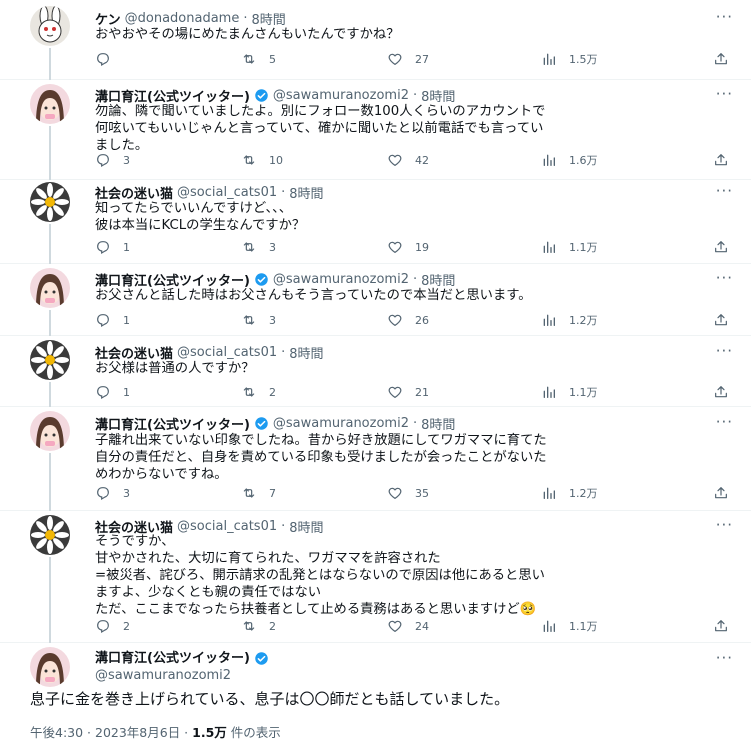 The image size is (751, 751). What do you see at coordinates (549, 493) in the screenshot?
I see `views-chart-icon` at bounding box center [549, 493].